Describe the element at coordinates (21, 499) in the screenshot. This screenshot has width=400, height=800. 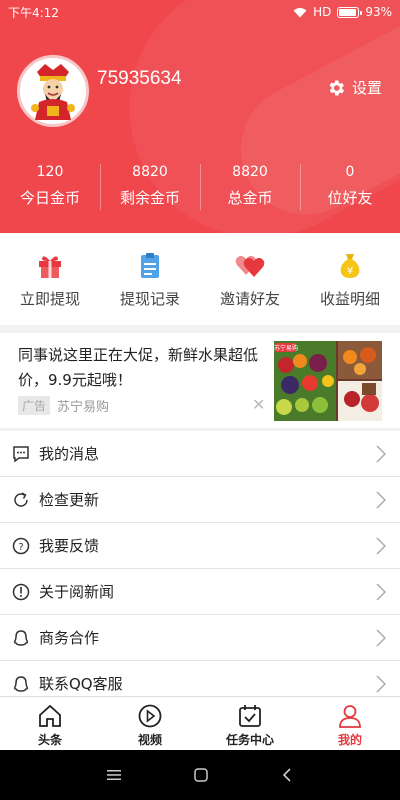
I see `refresh-icon` at that location.